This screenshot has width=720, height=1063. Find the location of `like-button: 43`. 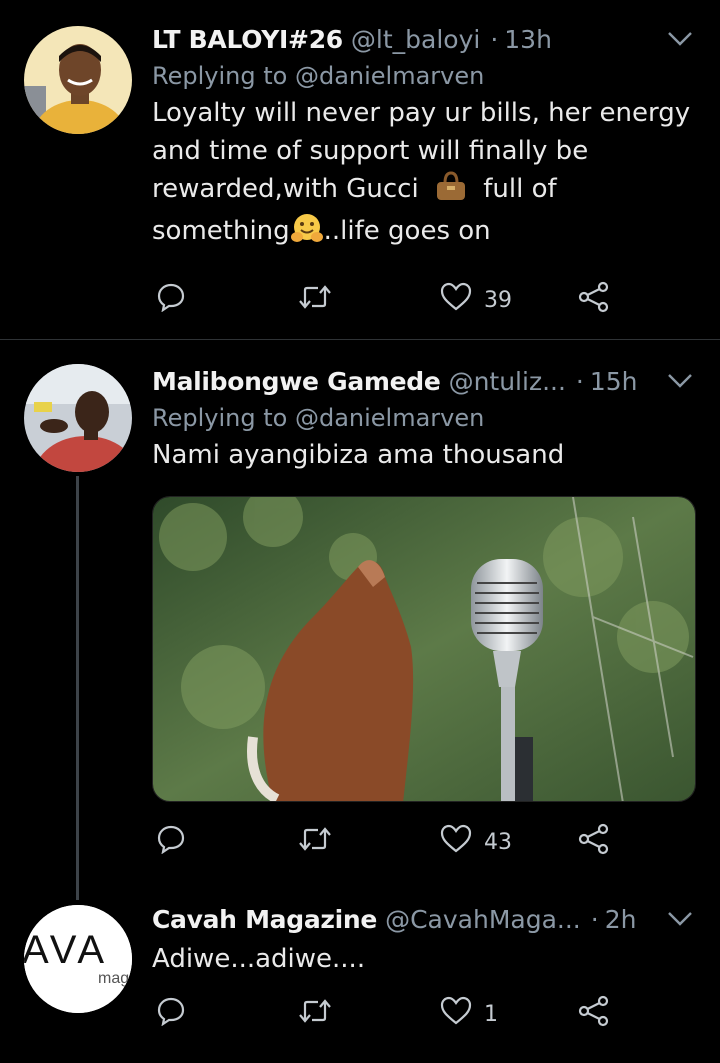

like-button: 43 is located at coordinates (476, 842).